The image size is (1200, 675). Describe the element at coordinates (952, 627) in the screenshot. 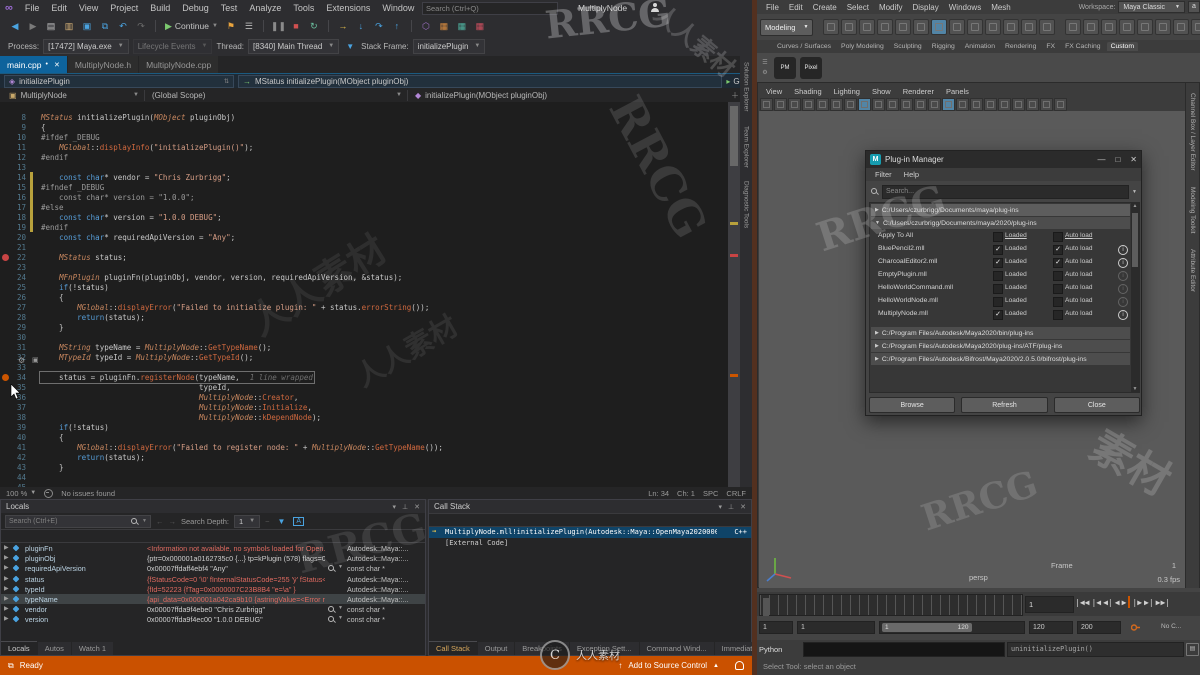

I see `range-slider-track: 1 120` at that location.